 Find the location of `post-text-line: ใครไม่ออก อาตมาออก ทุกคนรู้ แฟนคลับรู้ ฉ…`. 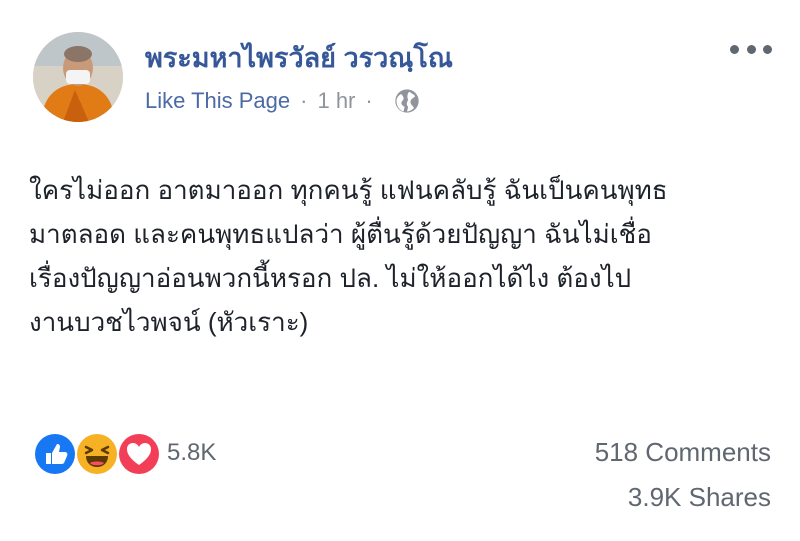

post-text-line: ใครไม่ออก อาตมาออก ทุกคนรู้ แฟนคลับรู้ ฉ… is located at coordinates (348, 190).